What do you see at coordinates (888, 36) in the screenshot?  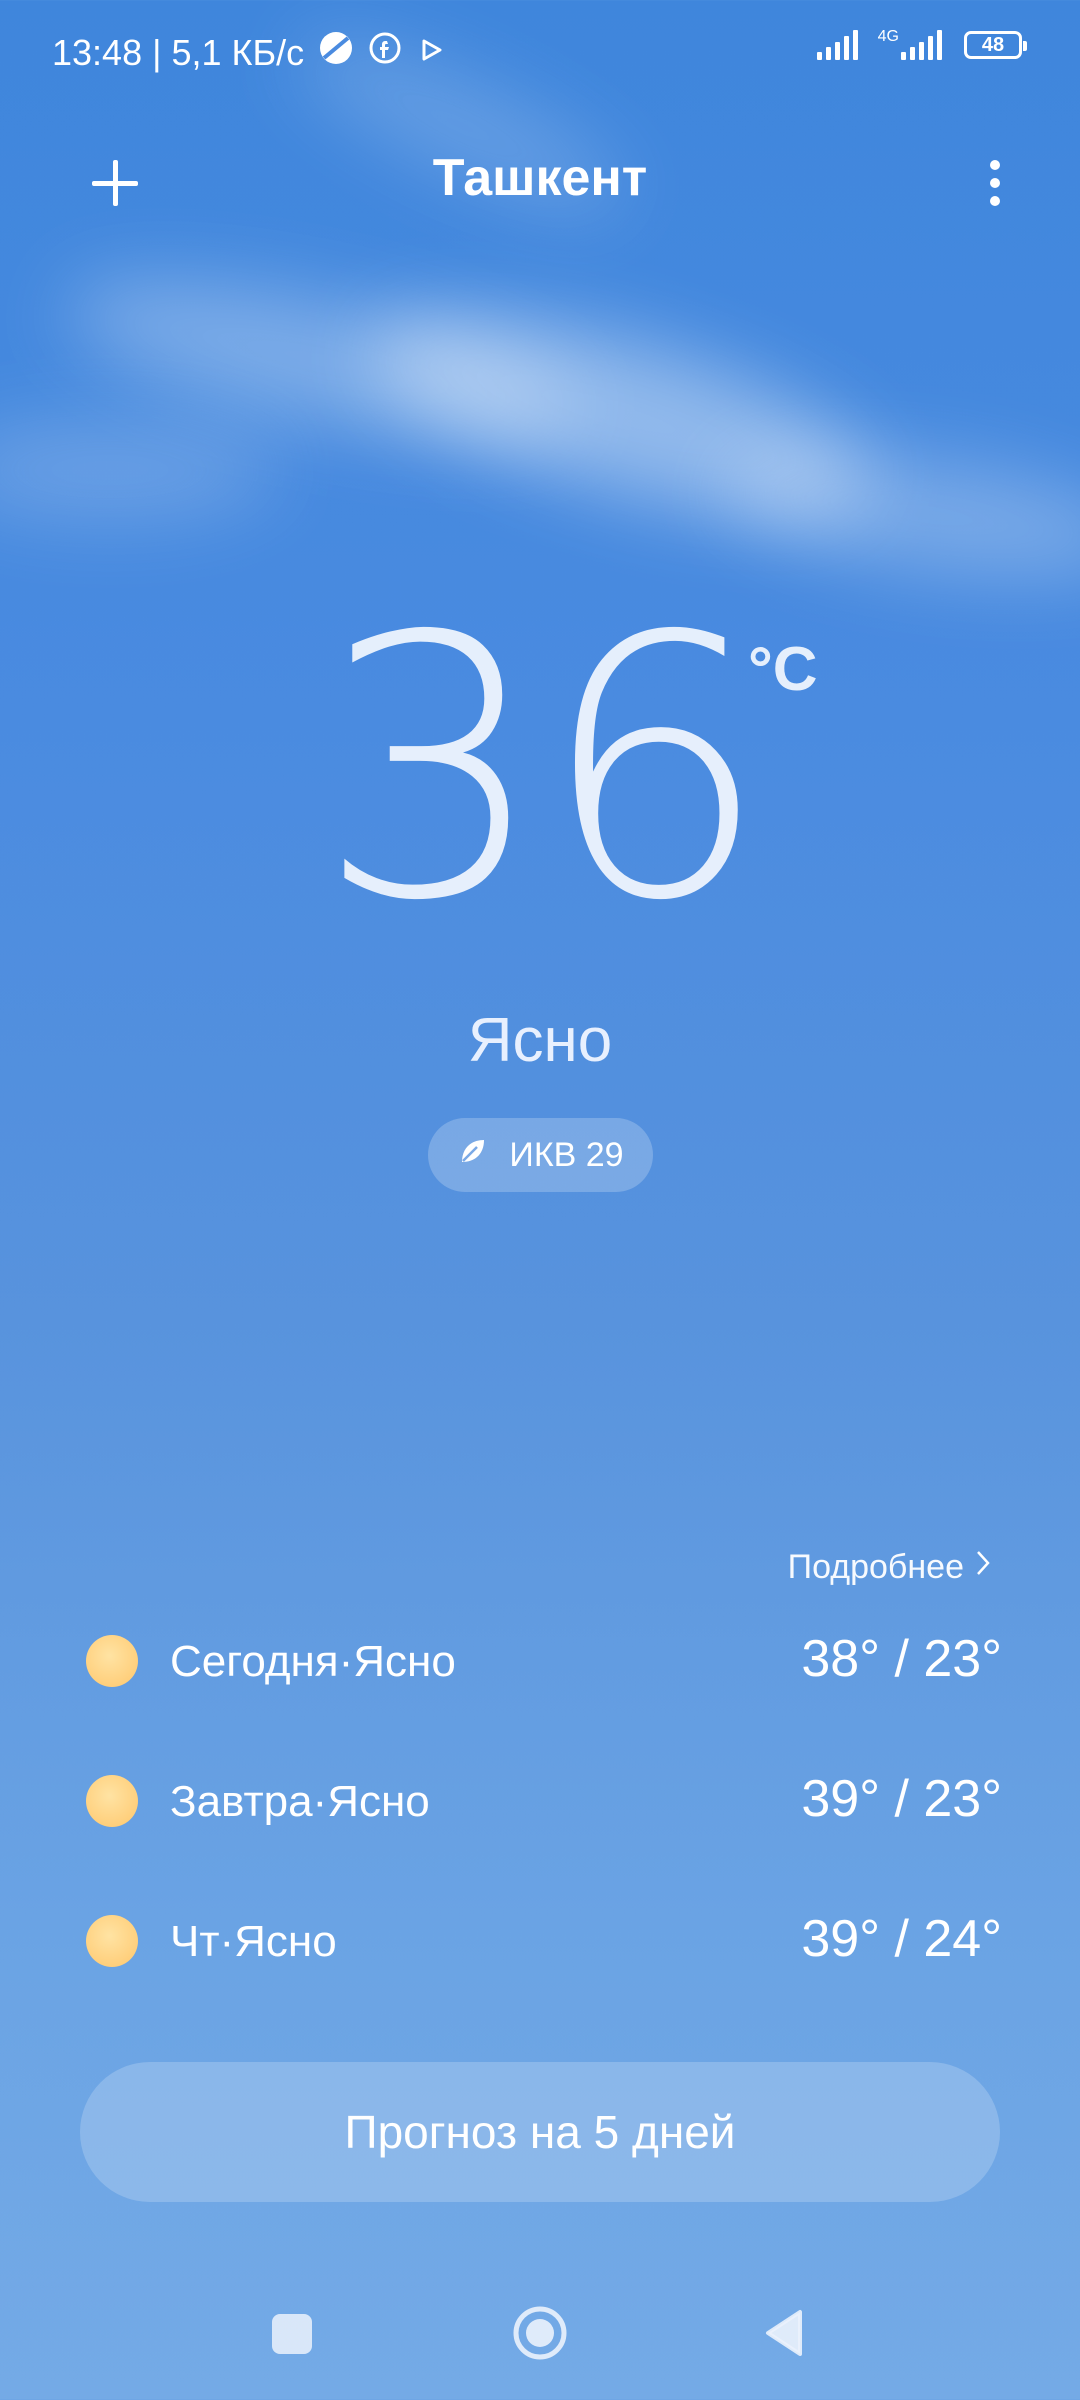 I see `network-type: 4G` at bounding box center [888, 36].